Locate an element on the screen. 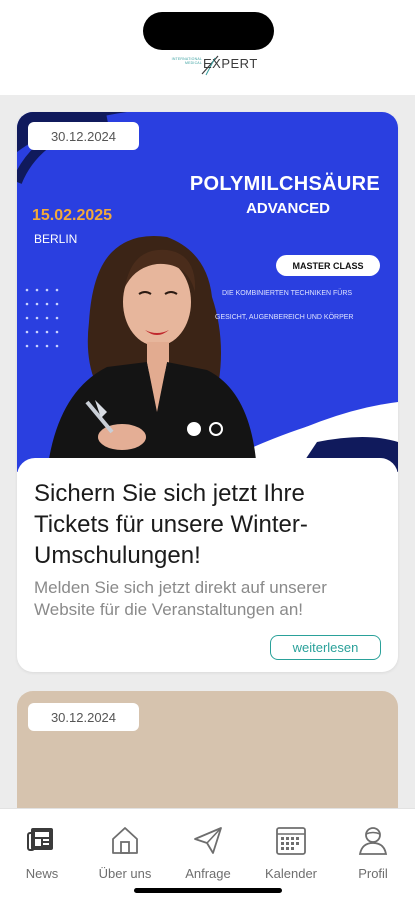 The image size is (415, 900). carousel-dot-active is located at coordinates (194, 429).